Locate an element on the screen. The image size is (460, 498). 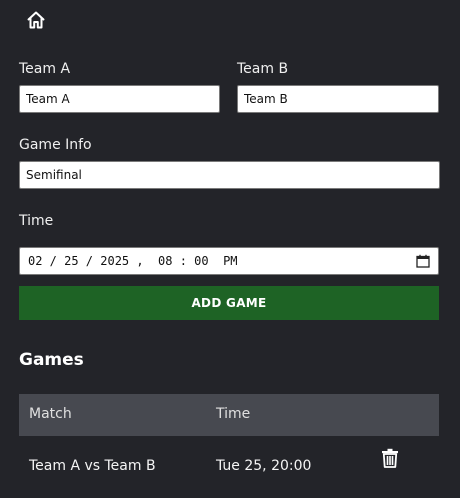
time-label: Time is located at coordinates (36, 221).